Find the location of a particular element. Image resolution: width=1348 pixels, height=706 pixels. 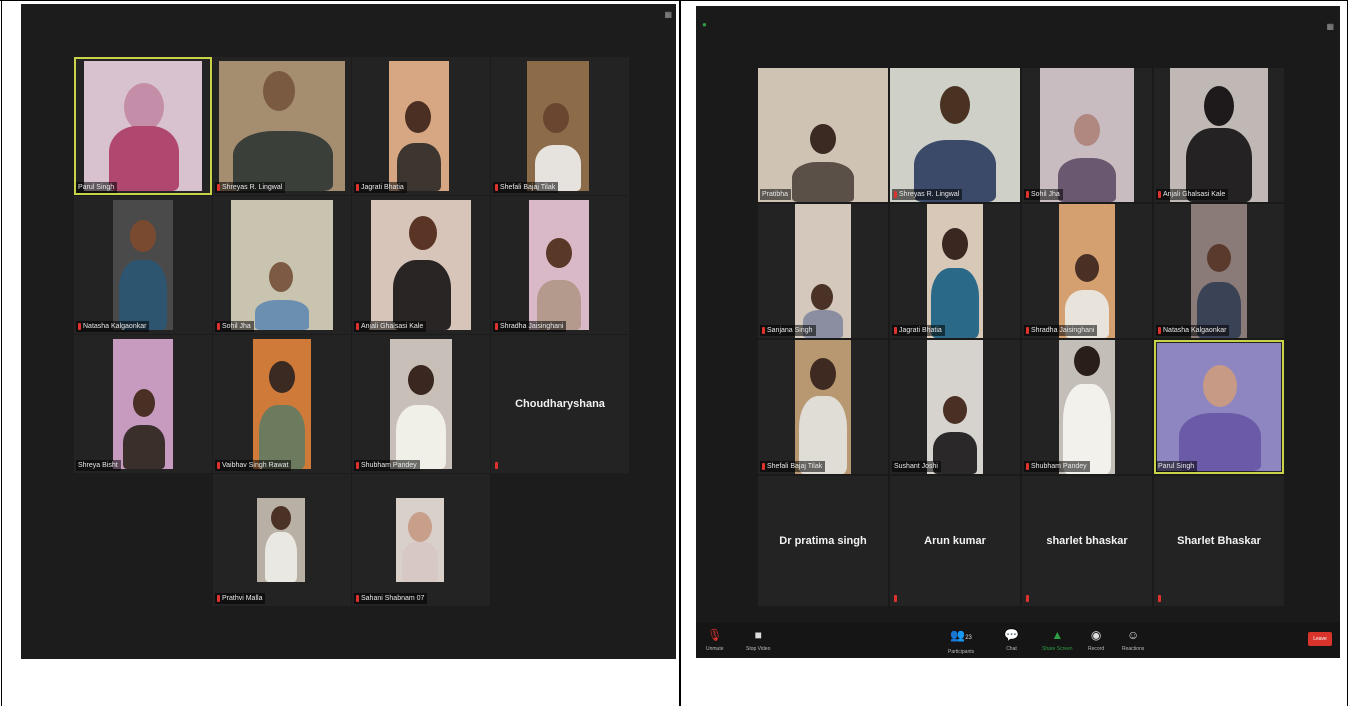

chat-button: 💬 Chat is located at coordinates (1011, 640).